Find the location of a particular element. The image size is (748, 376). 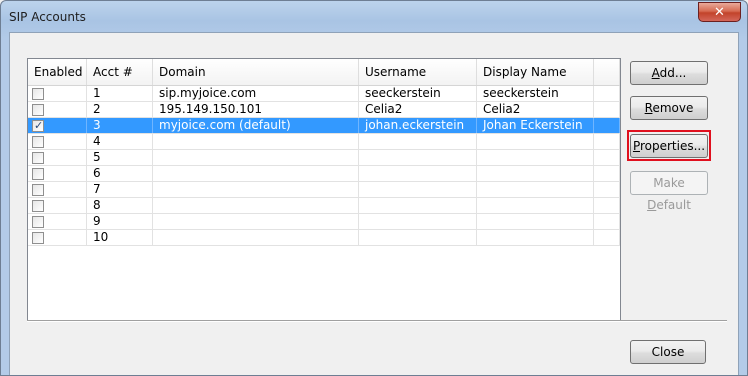

make-default-label-pre: Make is located at coordinates (669, 183).